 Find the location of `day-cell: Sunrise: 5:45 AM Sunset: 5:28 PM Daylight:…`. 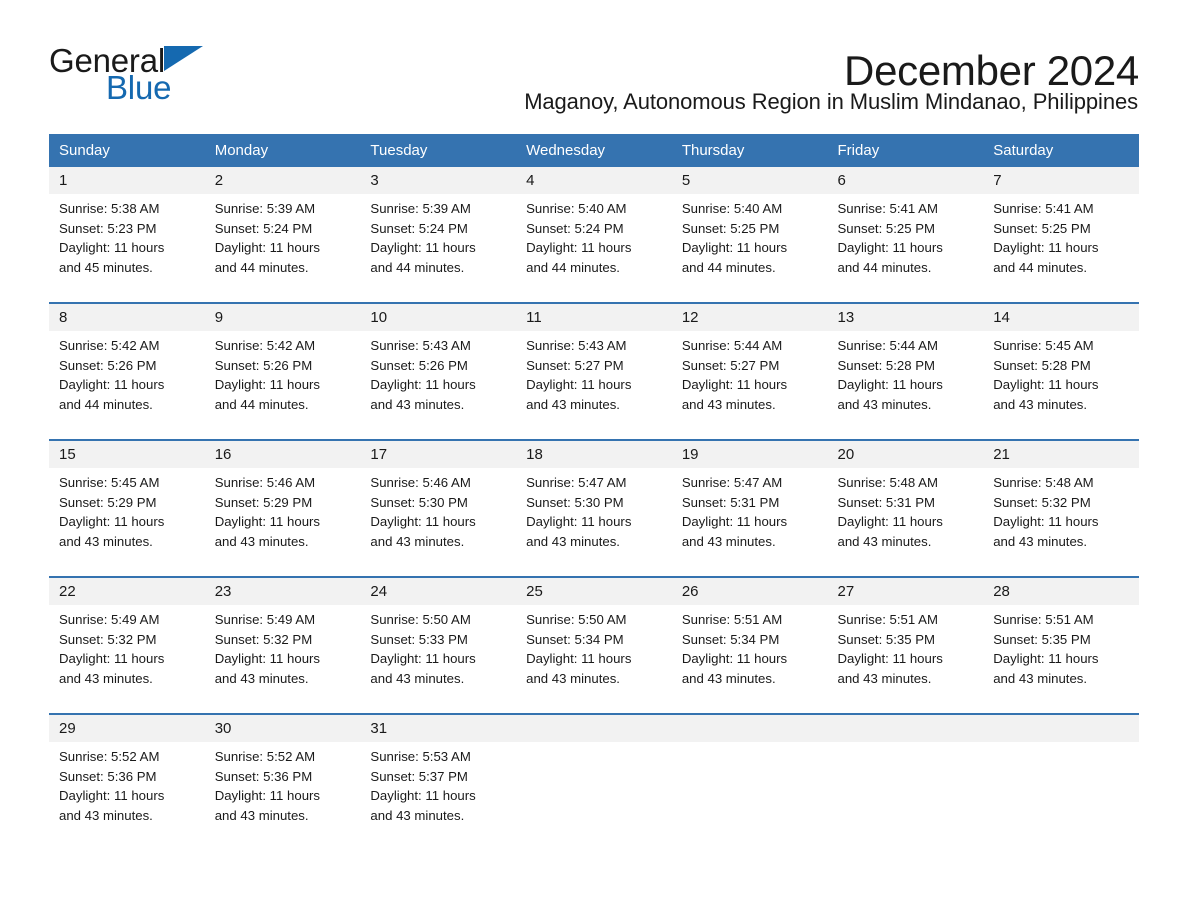

day-cell: Sunrise: 5:45 AM Sunset: 5:28 PM Daylight:… is located at coordinates (1061, 385).